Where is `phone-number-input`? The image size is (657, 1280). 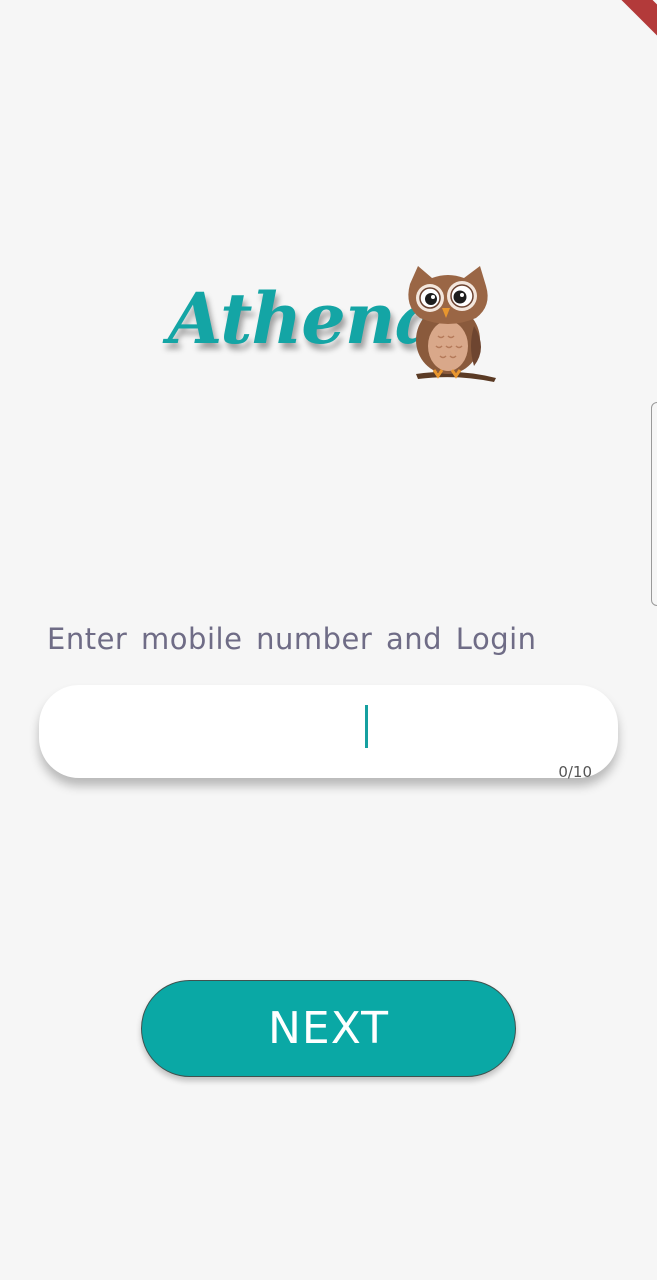
phone-number-input is located at coordinates (330, 725).